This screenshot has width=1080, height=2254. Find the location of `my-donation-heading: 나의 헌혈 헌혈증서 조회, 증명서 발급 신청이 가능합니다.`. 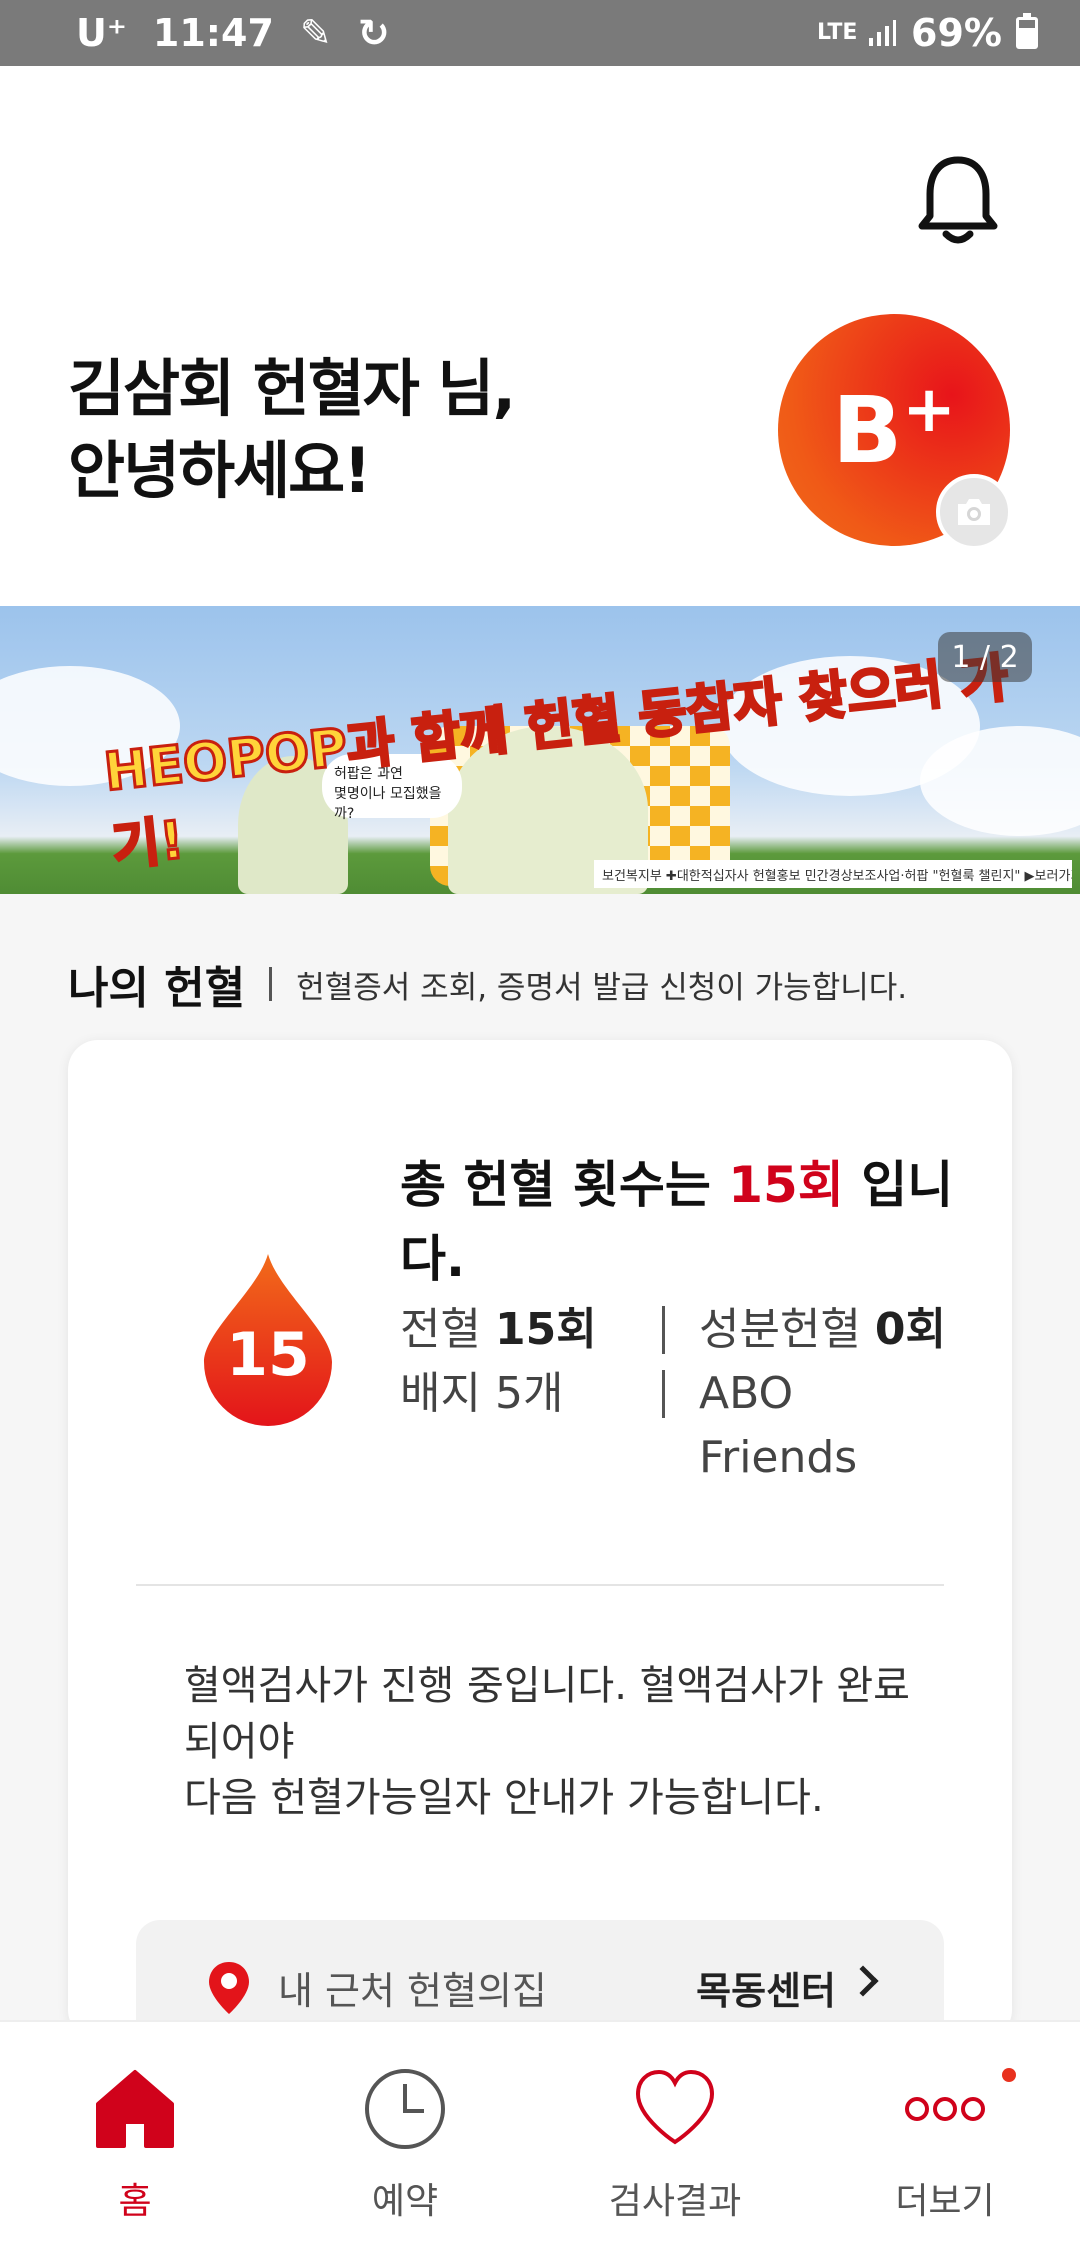

my-donation-heading: 나의 헌혈 헌혈증서 조회, 증명서 발급 신청이 가능합니다. is located at coordinates (487, 984).